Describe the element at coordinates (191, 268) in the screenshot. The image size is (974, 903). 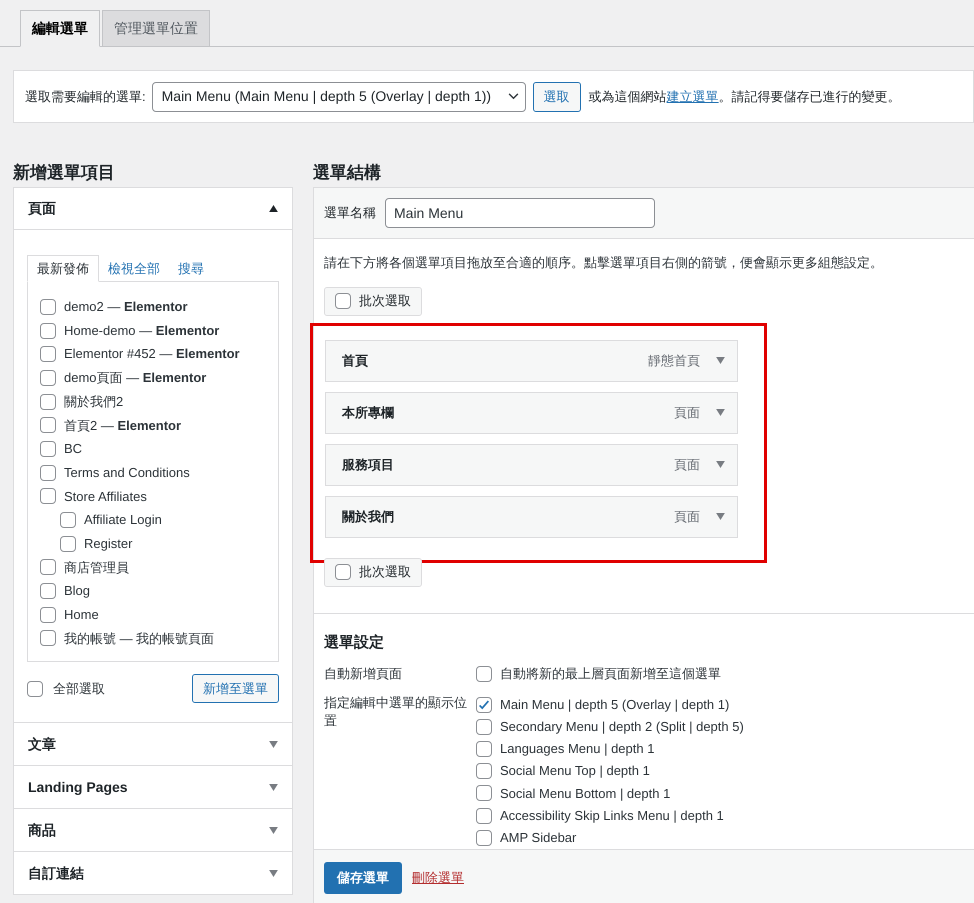
I see `page-tab: 搜尋` at that location.